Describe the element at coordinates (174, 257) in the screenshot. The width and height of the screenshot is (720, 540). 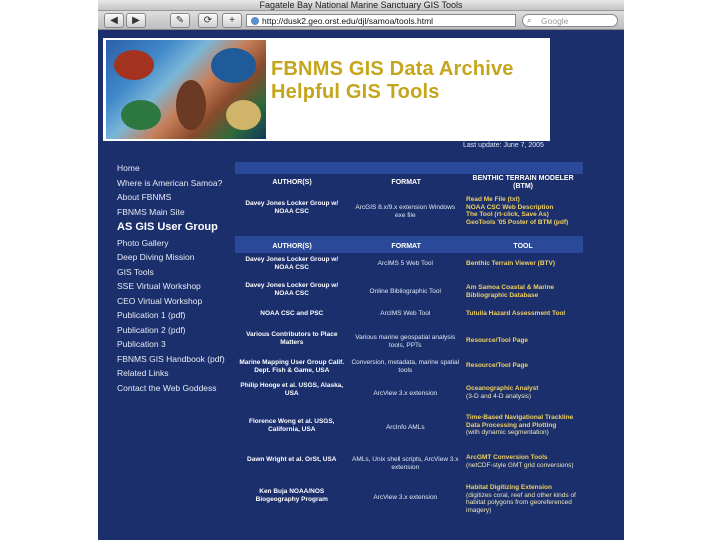
I see `sidebar-item-deep-diving: Deep Diving Mission` at that location.